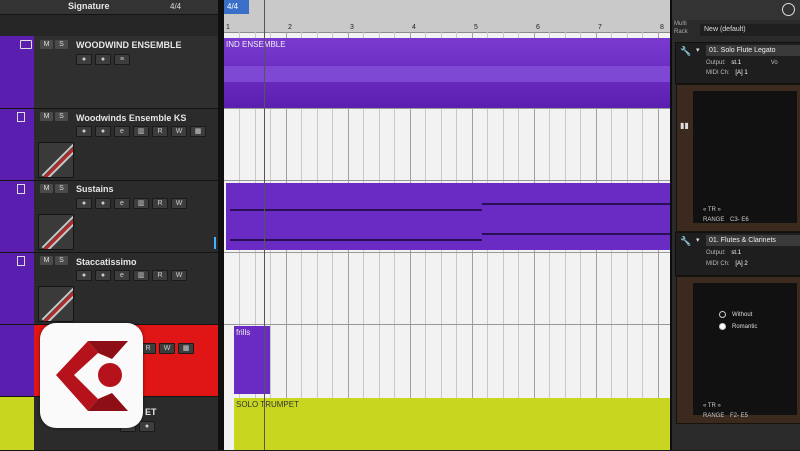 This screenshot has width=800, height=451. I want to click on track-sustains: M S Sustains ● ● e ▥ R W, so click(109, 217).